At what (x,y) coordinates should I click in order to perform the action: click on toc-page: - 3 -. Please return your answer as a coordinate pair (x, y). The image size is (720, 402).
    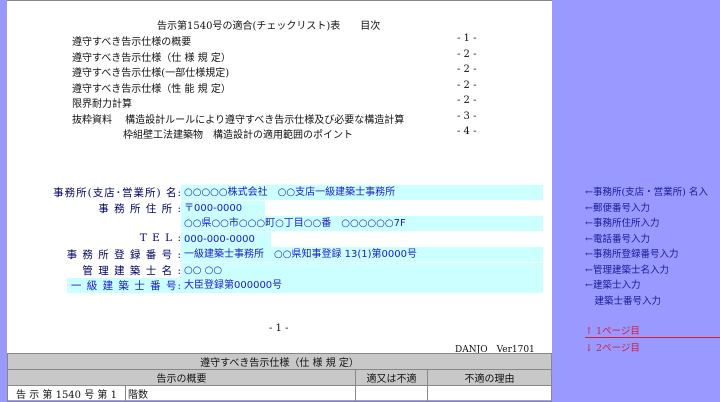
    Looking at the image, I should click on (467, 116).